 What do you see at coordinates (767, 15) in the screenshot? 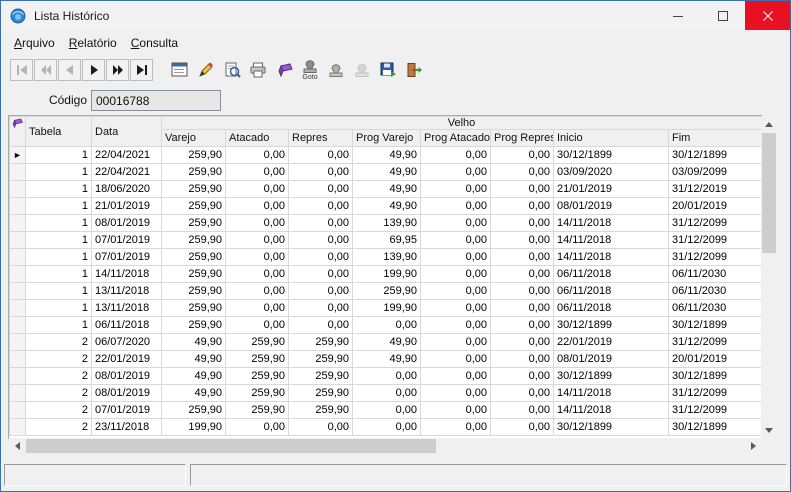
I see `close-button` at bounding box center [767, 15].